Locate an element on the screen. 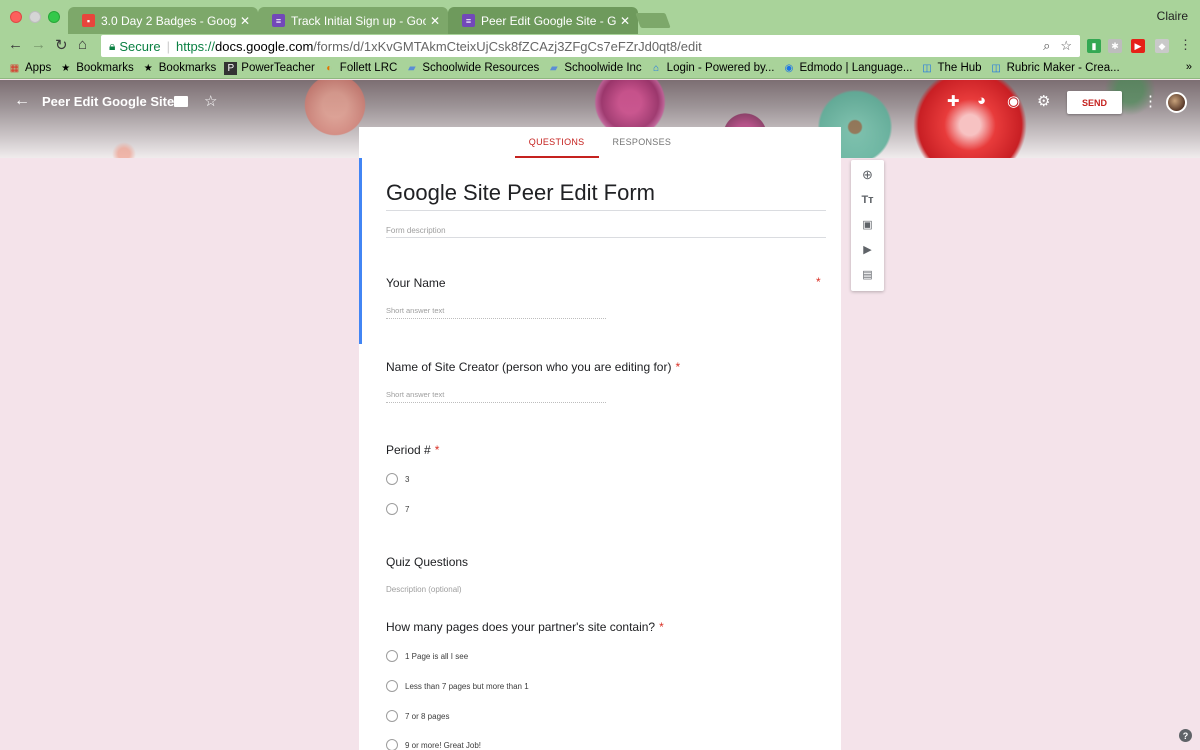  title-text-icon: Tт is located at coordinates (867, 199).